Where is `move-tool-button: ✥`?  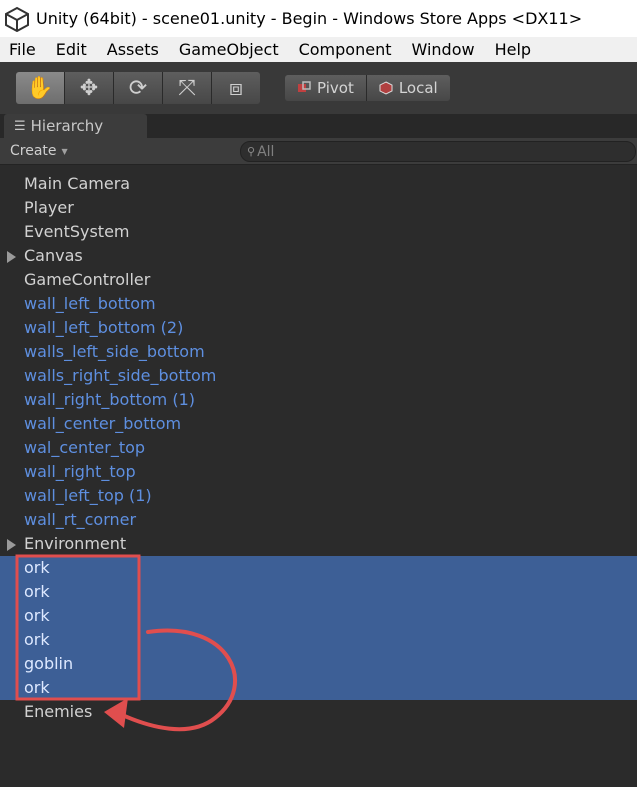
move-tool-button: ✥ is located at coordinates (89, 88).